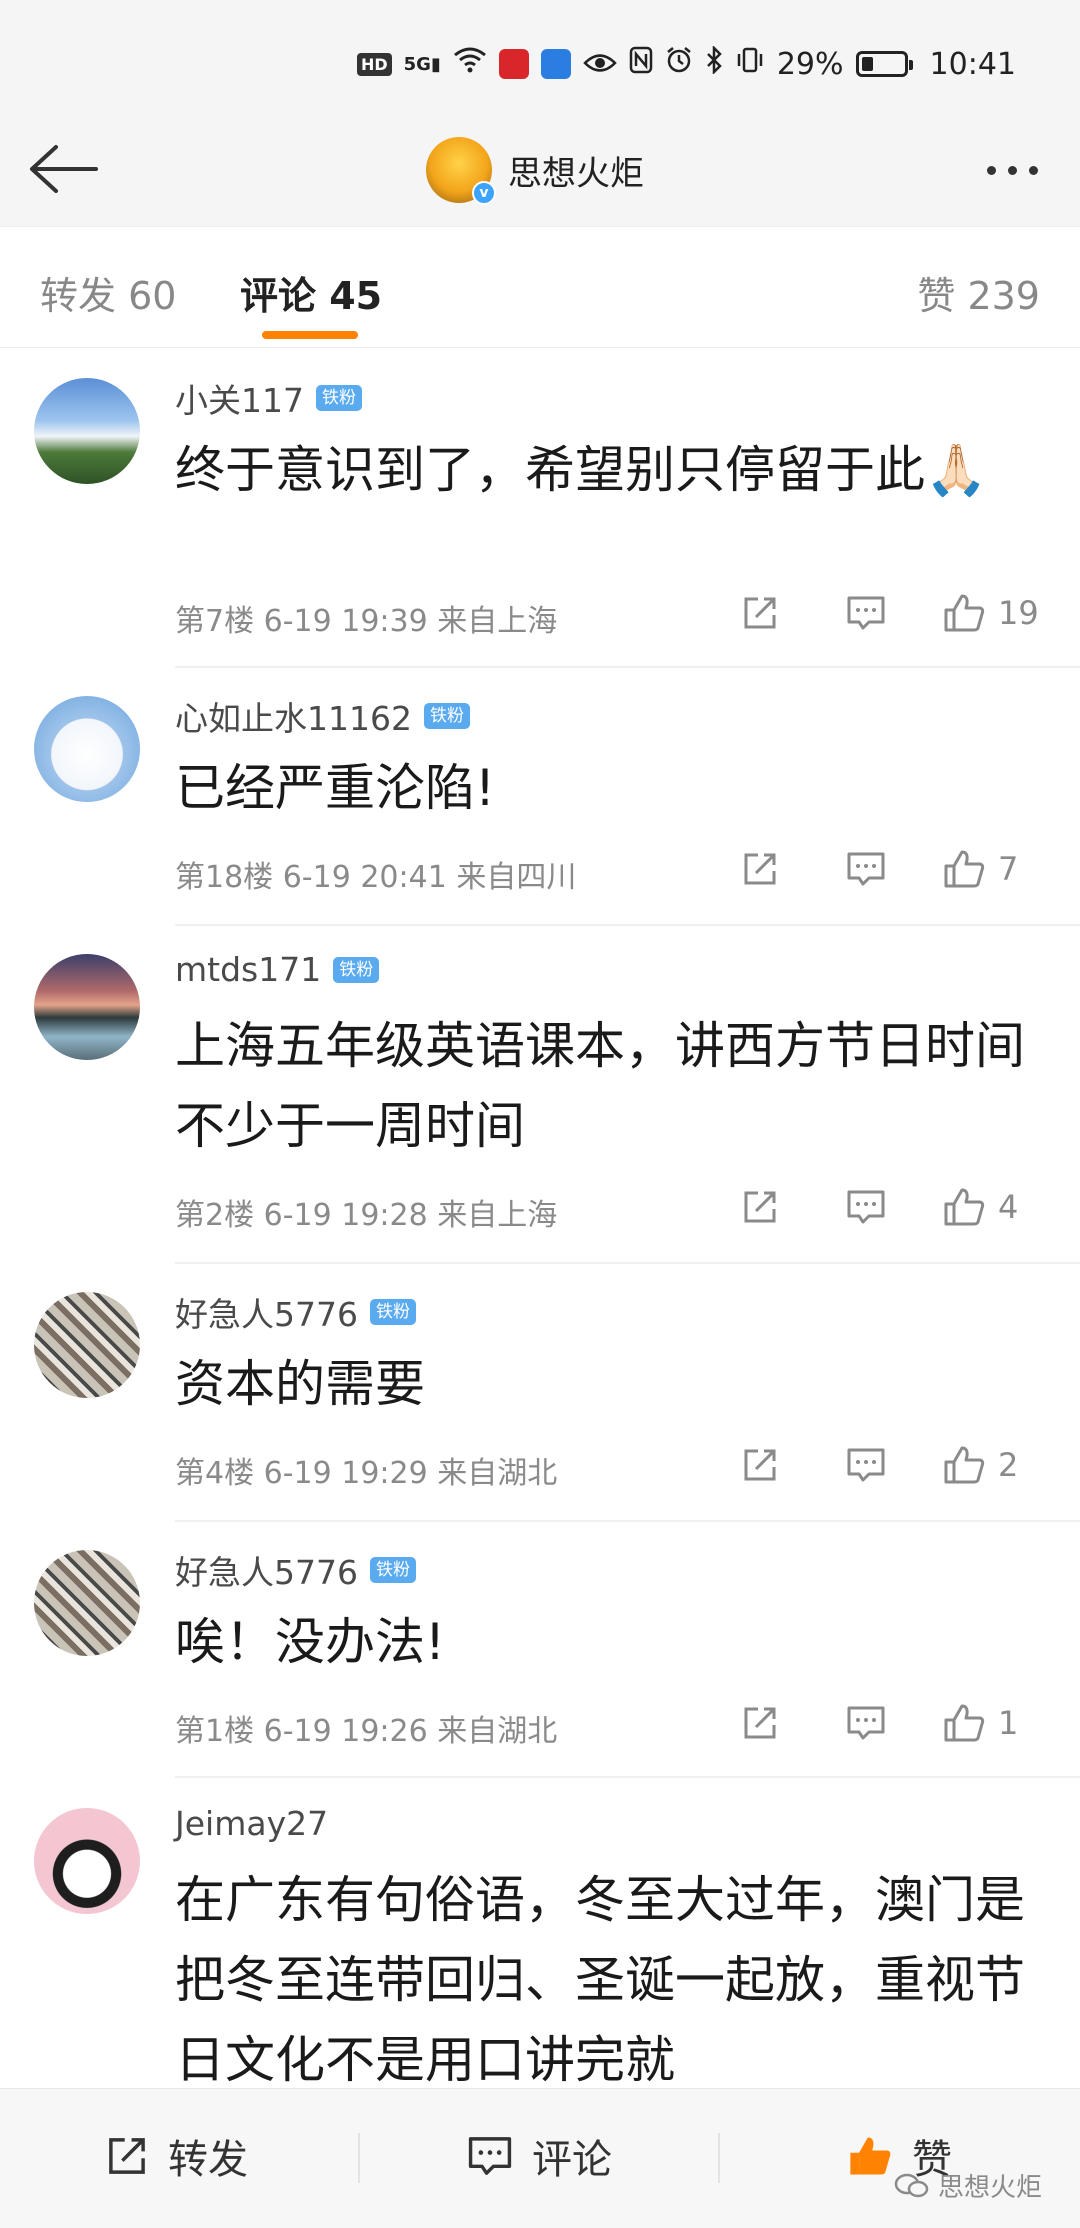 The height and width of the screenshot is (2228, 1080). I want to click on weibo-app-icon, so click(513, 64).